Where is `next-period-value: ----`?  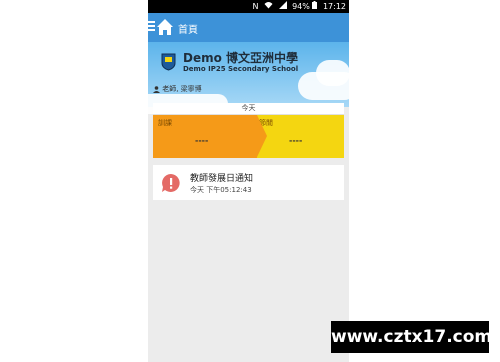
next-period-value: ---- is located at coordinates (296, 140).